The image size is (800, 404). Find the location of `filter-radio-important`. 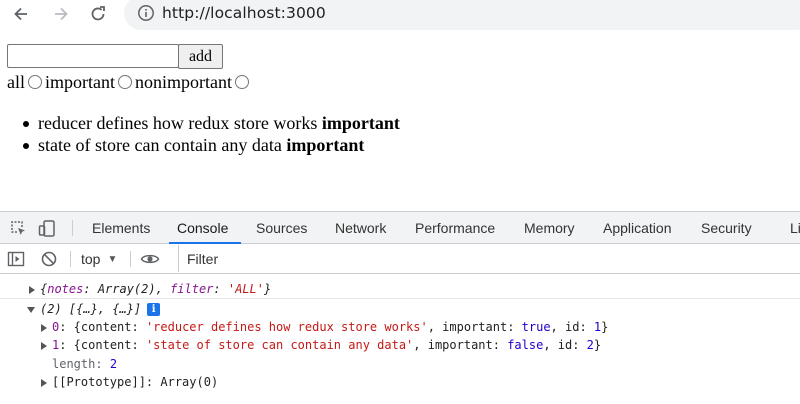

filter-radio-important is located at coordinates (125, 82).